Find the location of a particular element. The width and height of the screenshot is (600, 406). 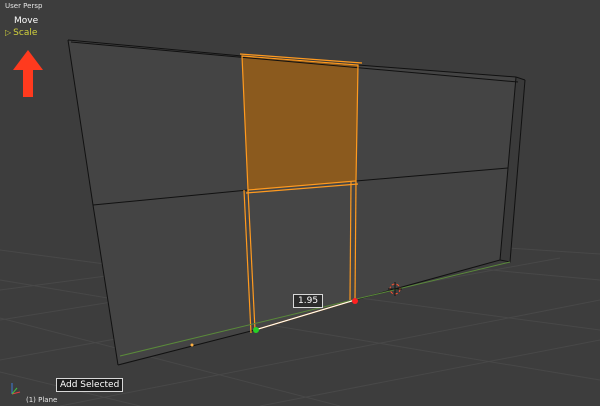

history-item-label: Scale is located at coordinates (25, 33).